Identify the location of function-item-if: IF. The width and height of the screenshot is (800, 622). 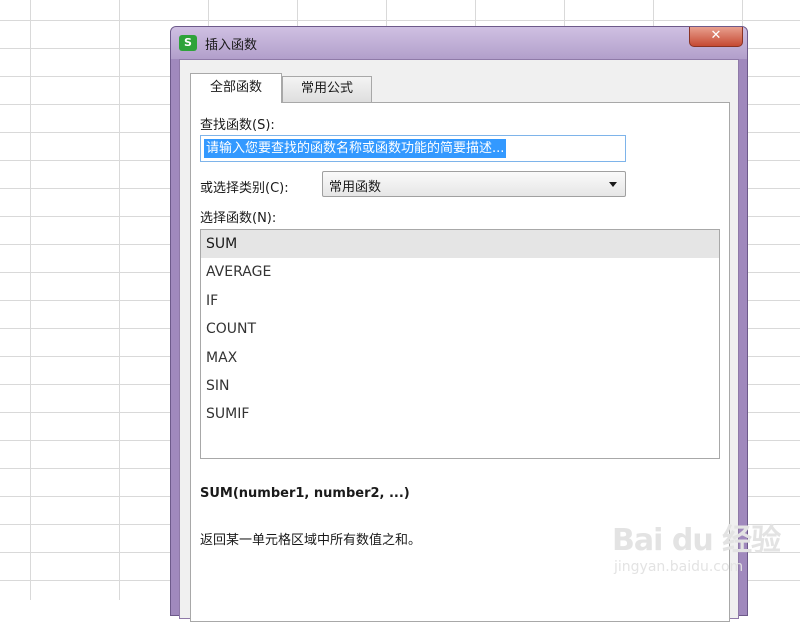
(460, 301).